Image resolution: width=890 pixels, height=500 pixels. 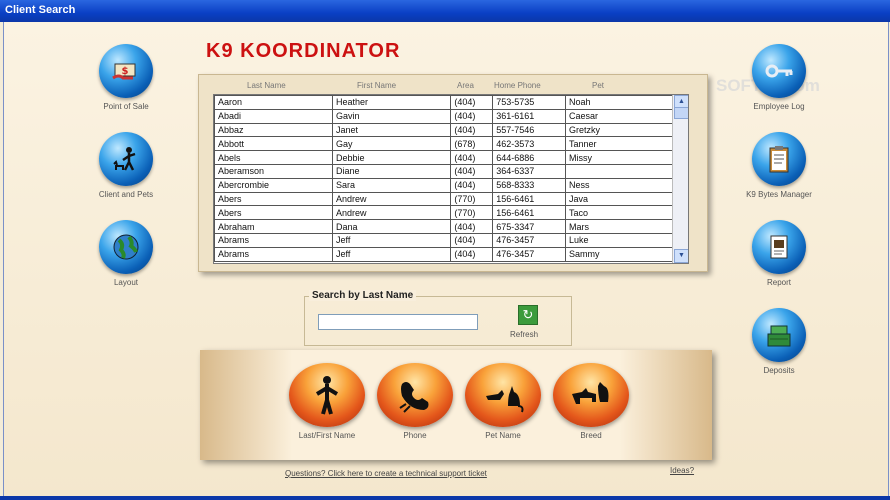 I want to click on table-cell: 568-8333, so click(x=529, y=185).